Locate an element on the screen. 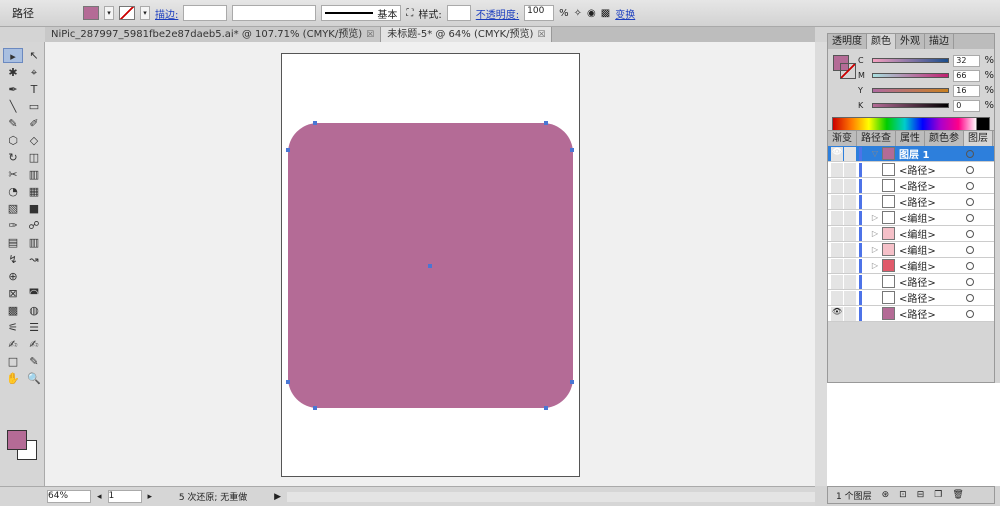 The image size is (1000, 506). tool-button: ☍ is located at coordinates (34, 225).